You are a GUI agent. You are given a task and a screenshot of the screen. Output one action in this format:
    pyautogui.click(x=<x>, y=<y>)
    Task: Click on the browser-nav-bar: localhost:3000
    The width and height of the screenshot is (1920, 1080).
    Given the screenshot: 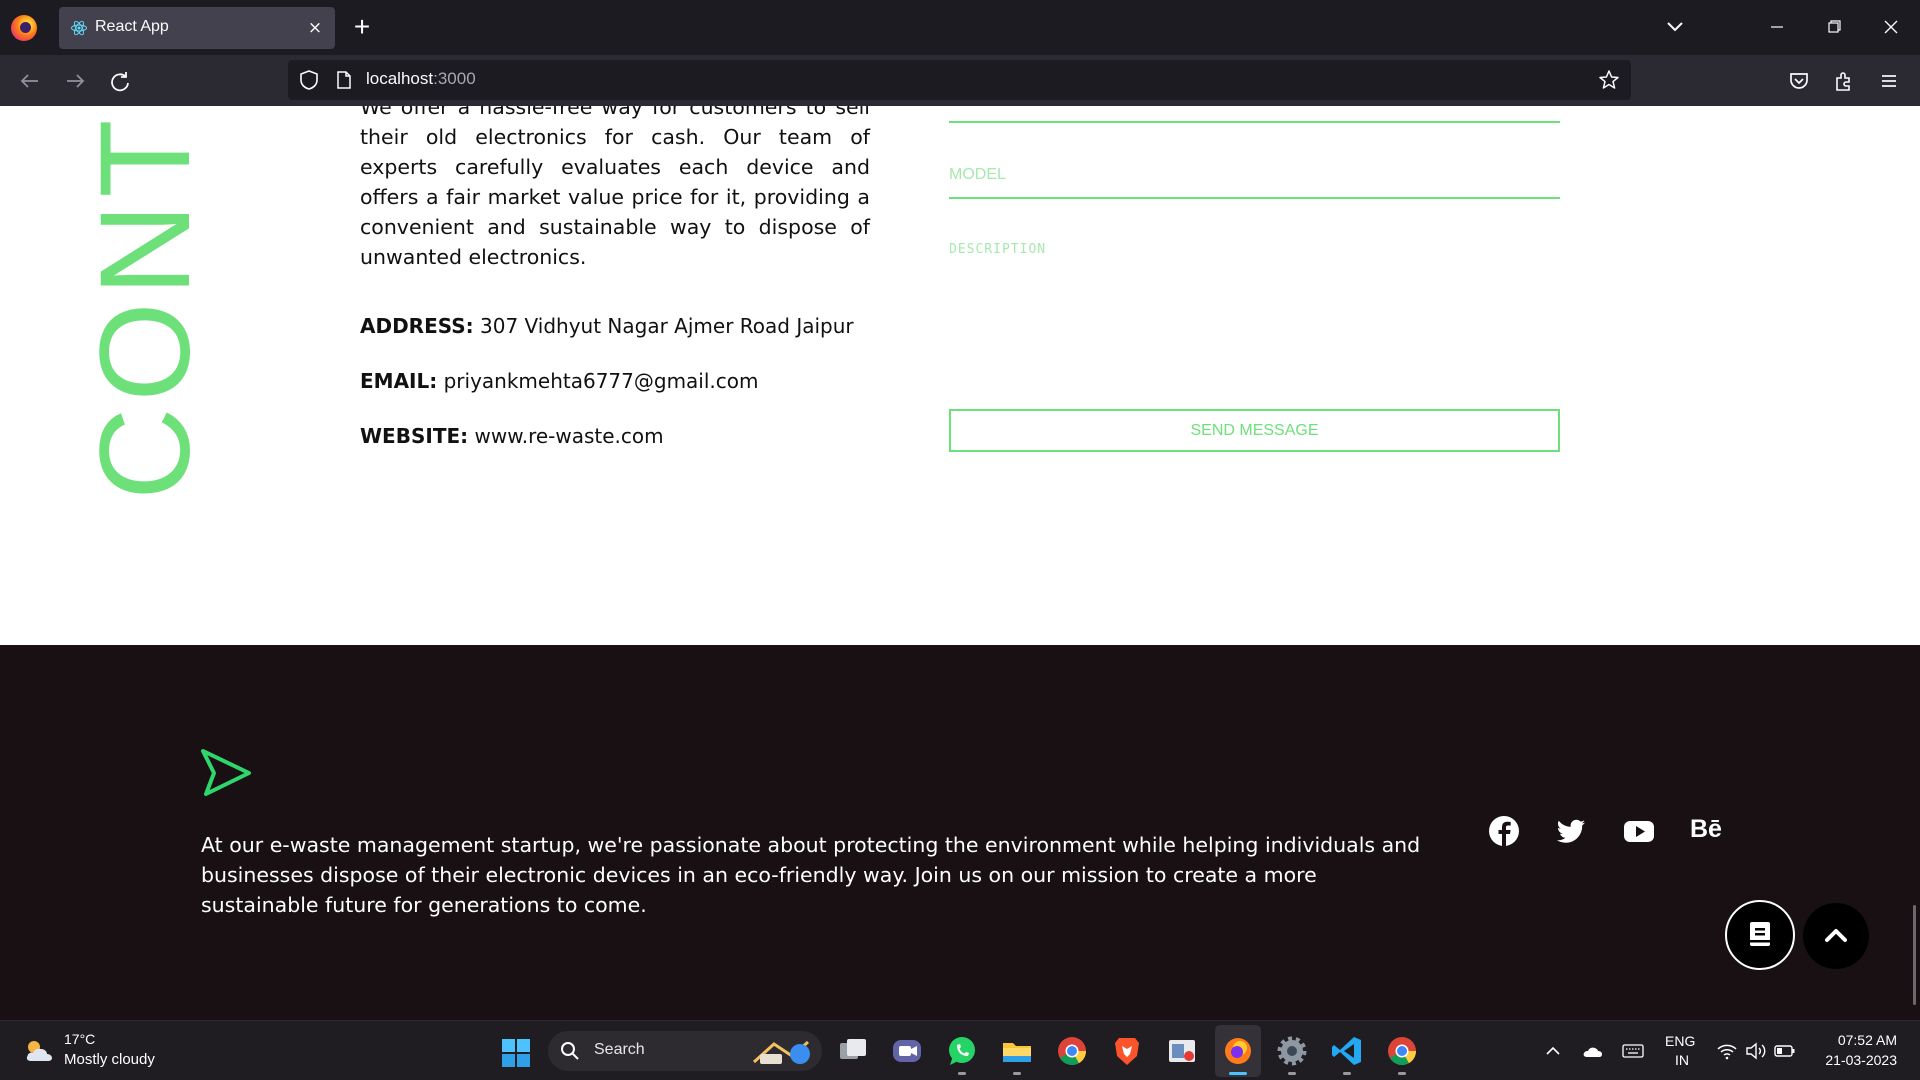 What is the action you would take?
    pyautogui.click(x=960, y=80)
    